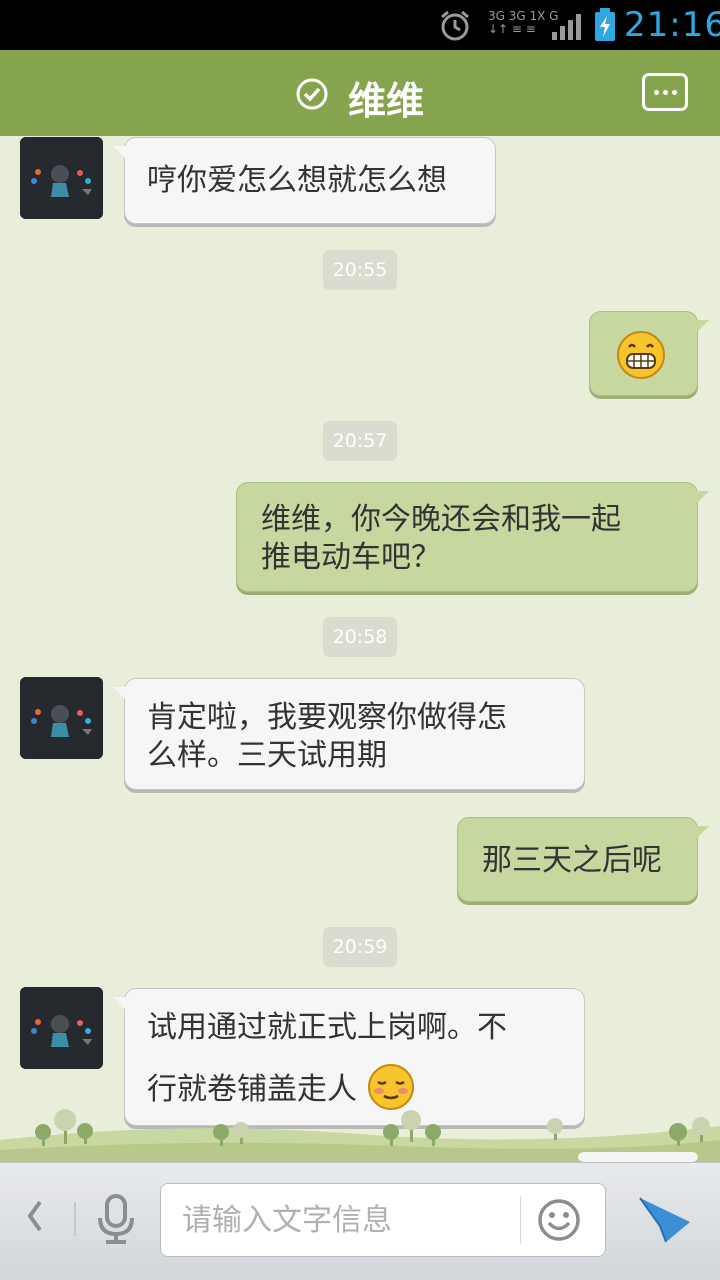 This screenshot has height=1280, width=720. Describe the element at coordinates (360, 441) in the screenshot. I see `message-timestamp: 20:57` at that location.